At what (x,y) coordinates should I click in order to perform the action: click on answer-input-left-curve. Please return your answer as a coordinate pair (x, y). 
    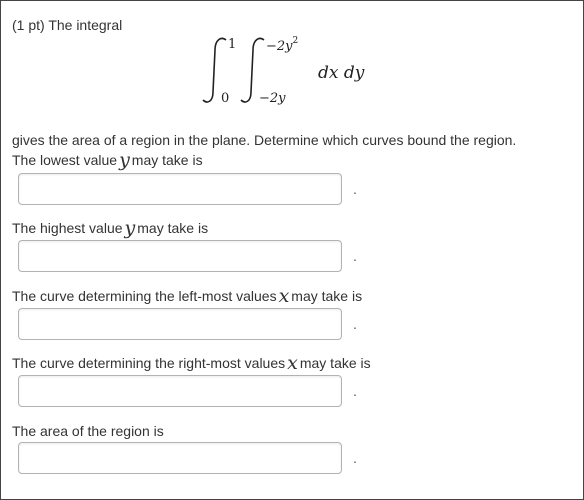
    Looking at the image, I should click on (180, 324).